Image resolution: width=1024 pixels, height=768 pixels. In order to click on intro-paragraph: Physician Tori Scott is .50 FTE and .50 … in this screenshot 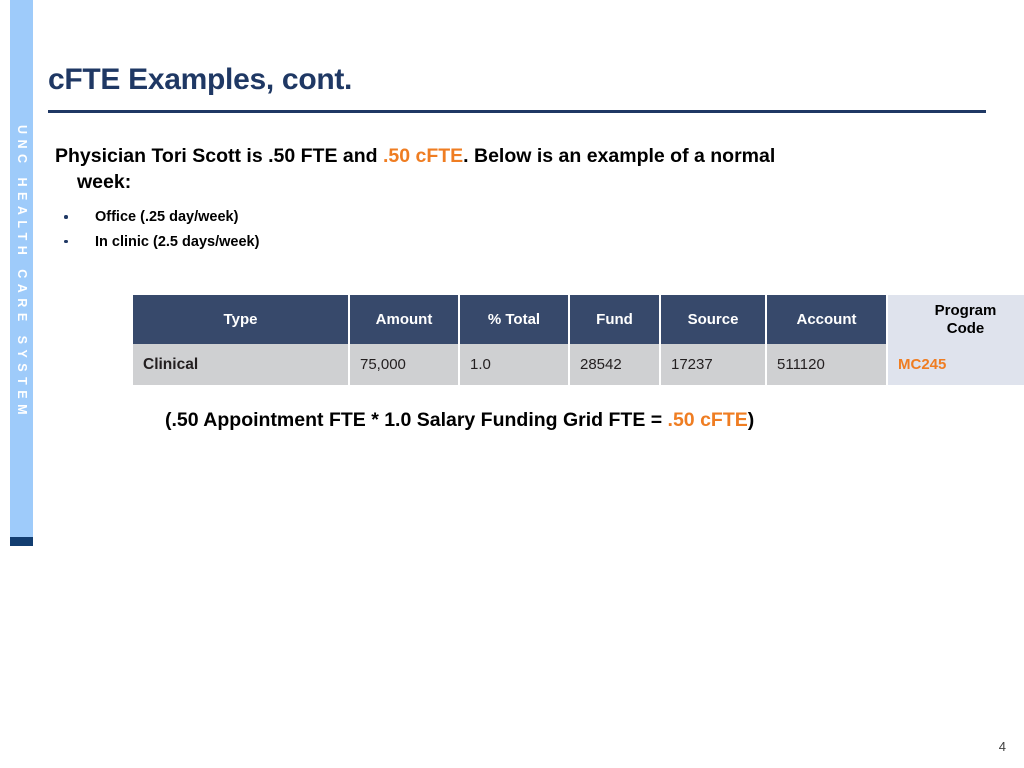, I will do `click(505, 169)`.